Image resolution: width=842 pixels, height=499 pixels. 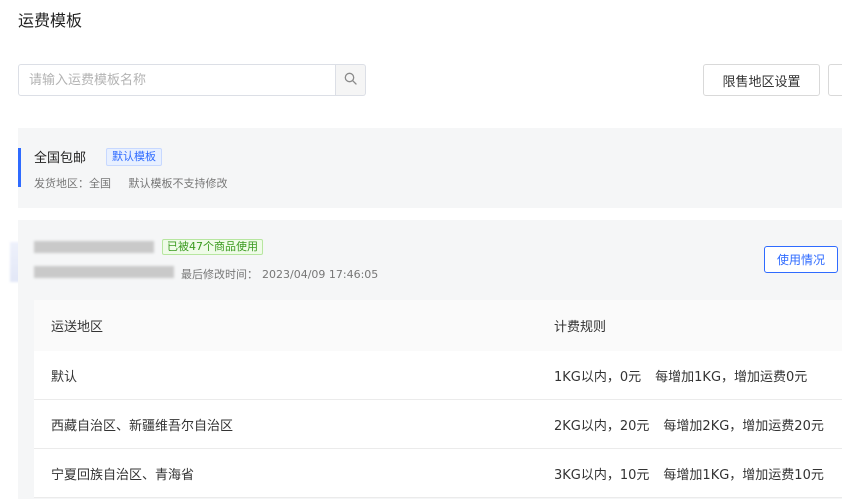 I want to click on restrict-region-button: 限售地区设置, so click(x=761, y=80).